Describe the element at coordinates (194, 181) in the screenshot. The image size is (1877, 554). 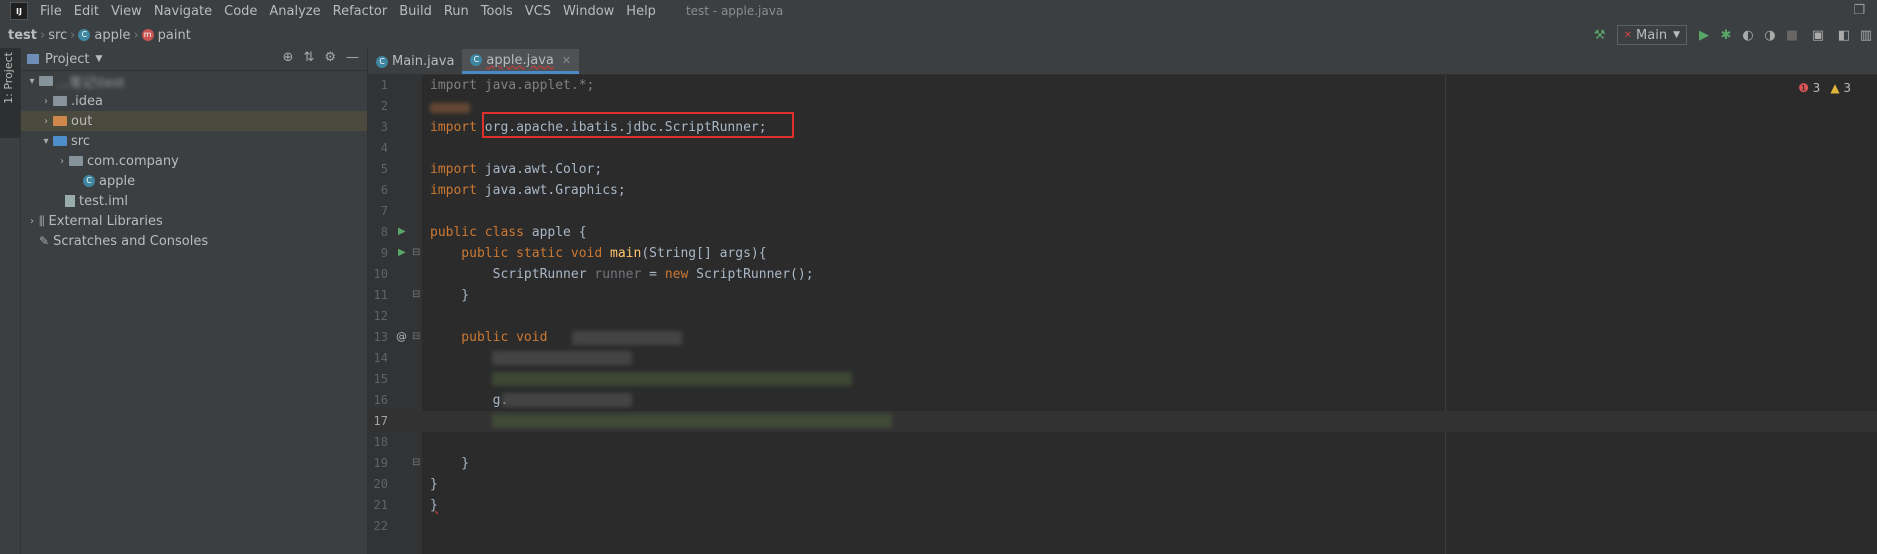
I see `tree-item-apple: C apple` at that location.